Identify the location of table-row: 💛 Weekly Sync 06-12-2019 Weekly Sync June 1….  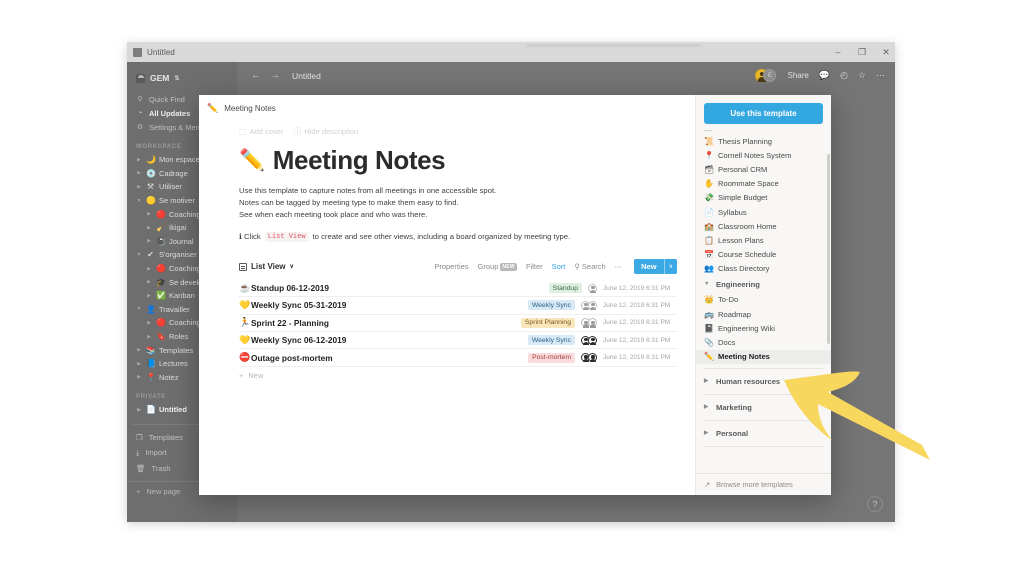
(458, 341).